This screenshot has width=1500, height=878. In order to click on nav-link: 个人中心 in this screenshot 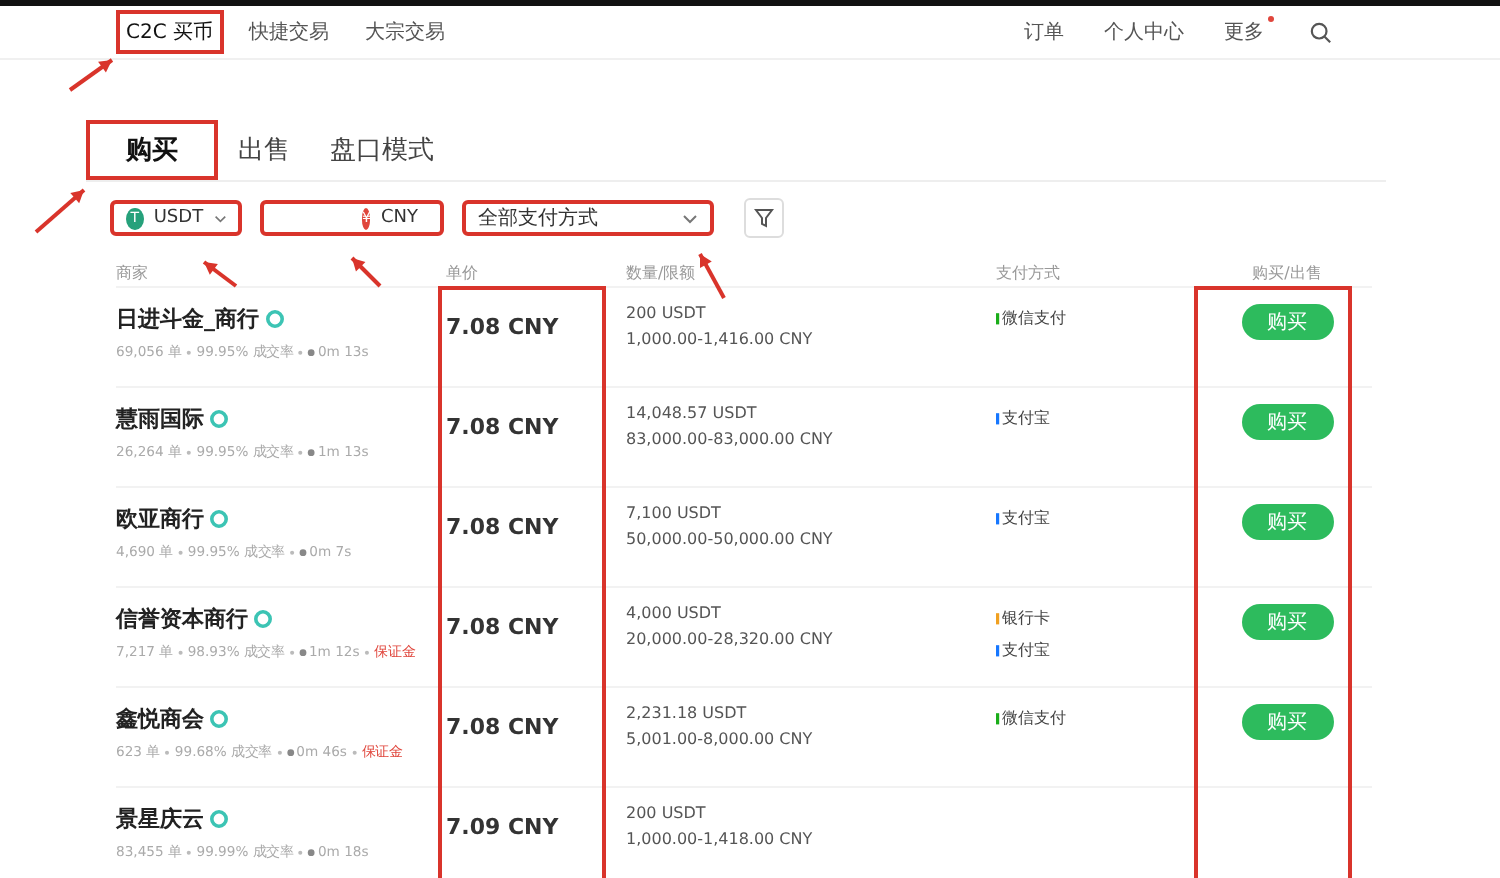, I will do `click(1144, 32)`.